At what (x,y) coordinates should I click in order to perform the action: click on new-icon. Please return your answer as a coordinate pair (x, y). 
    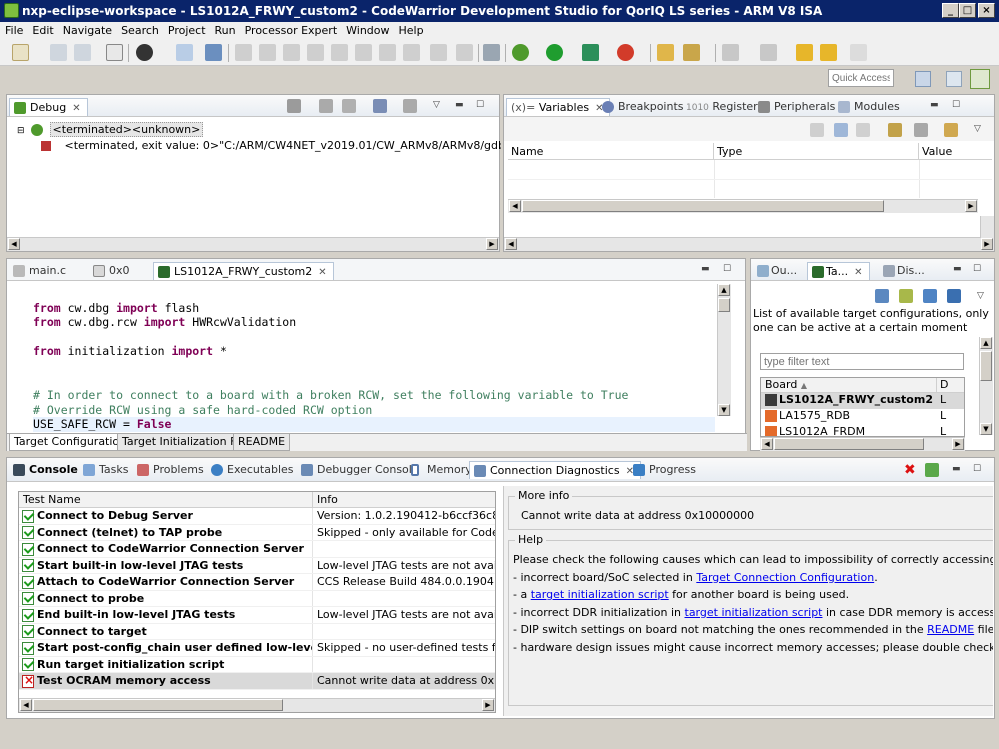
    Looking at the image, I should click on (20, 52).